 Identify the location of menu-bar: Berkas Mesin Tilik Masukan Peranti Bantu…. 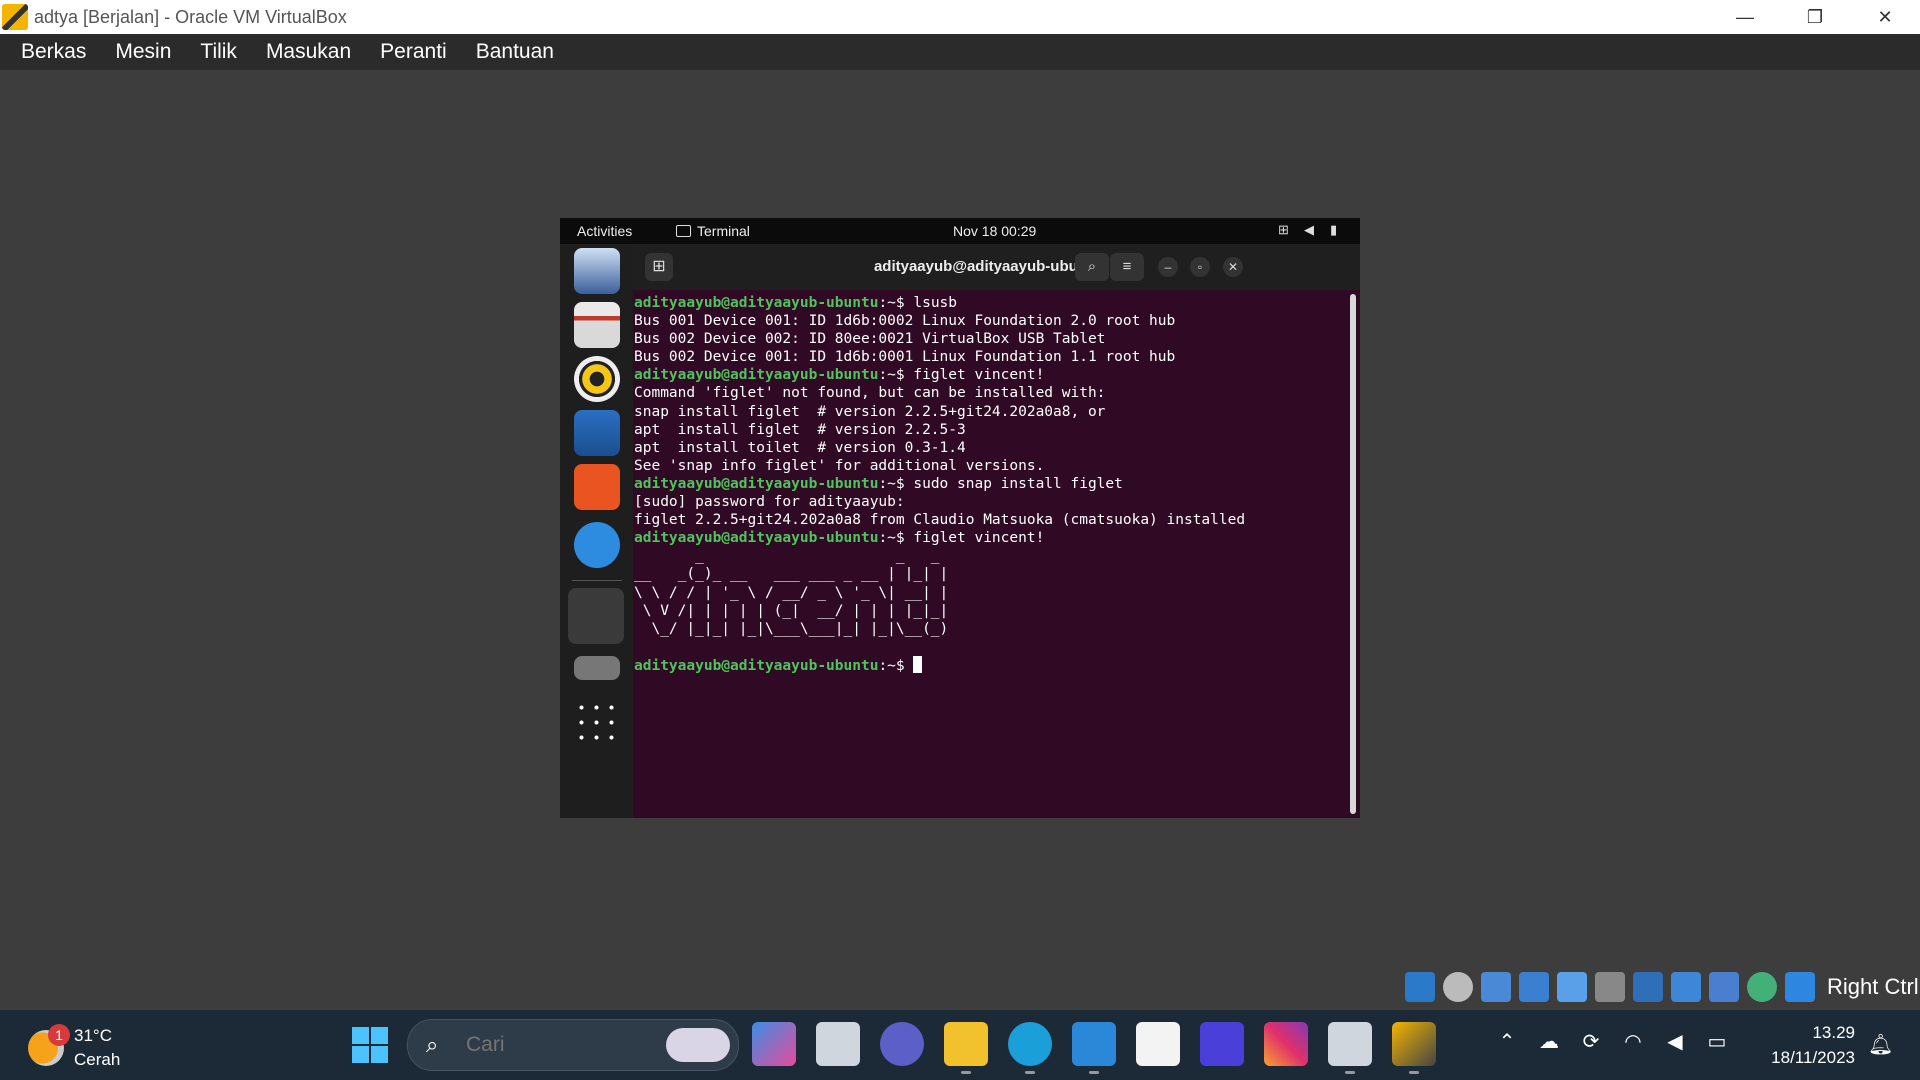
(960, 52).